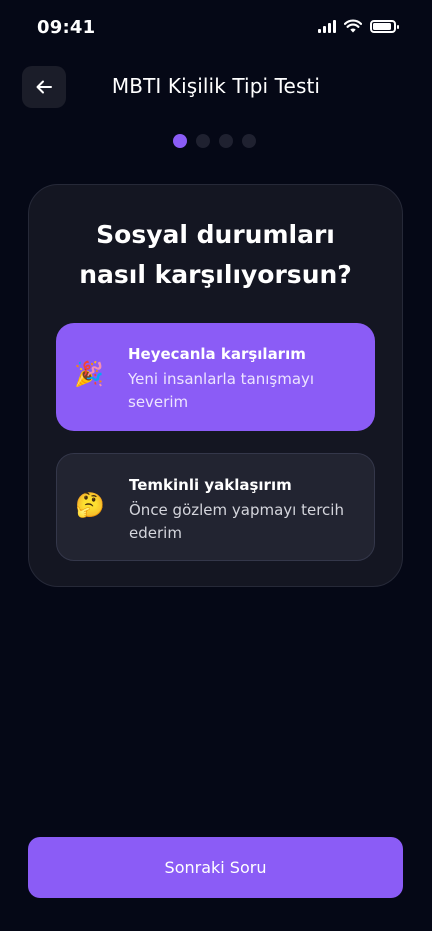  What do you see at coordinates (215, 867) in the screenshot?
I see `next-question-button: Sonraki Soru` at bounding box center [215, 867].